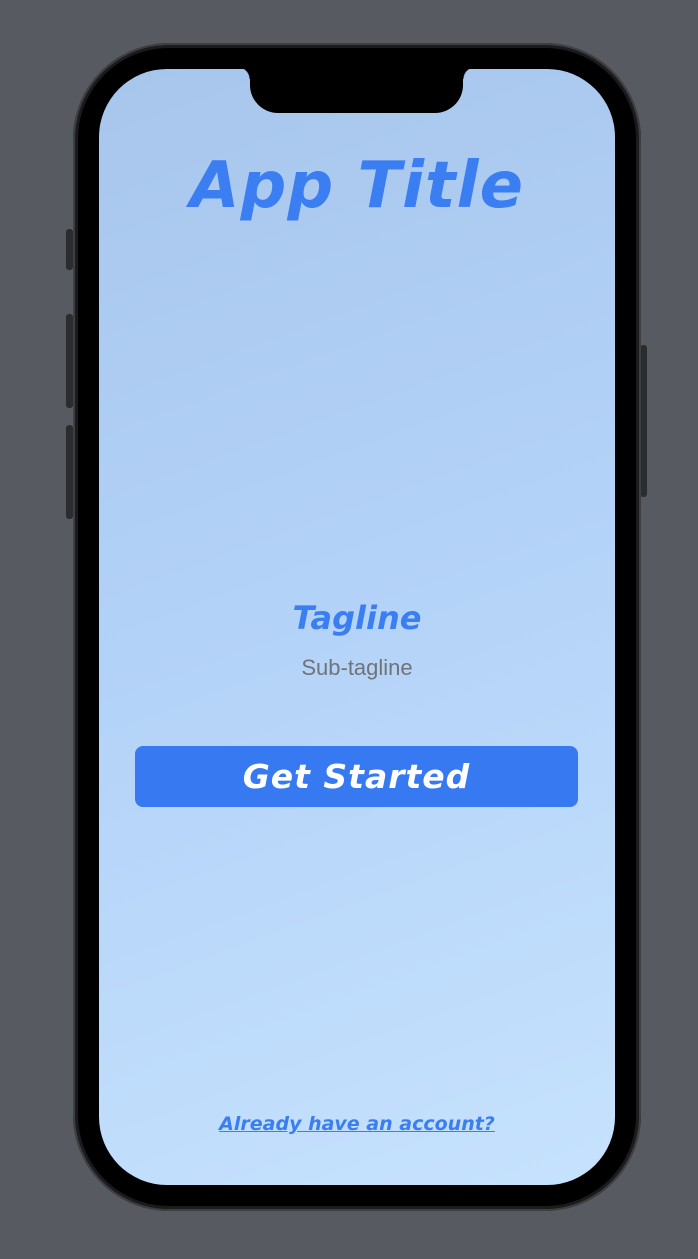 The height and width of the screenshot is (1259, 698). Describe the element at coordinates (357, 618) in the screenshot. I see `tagline: Tagline` at that location.